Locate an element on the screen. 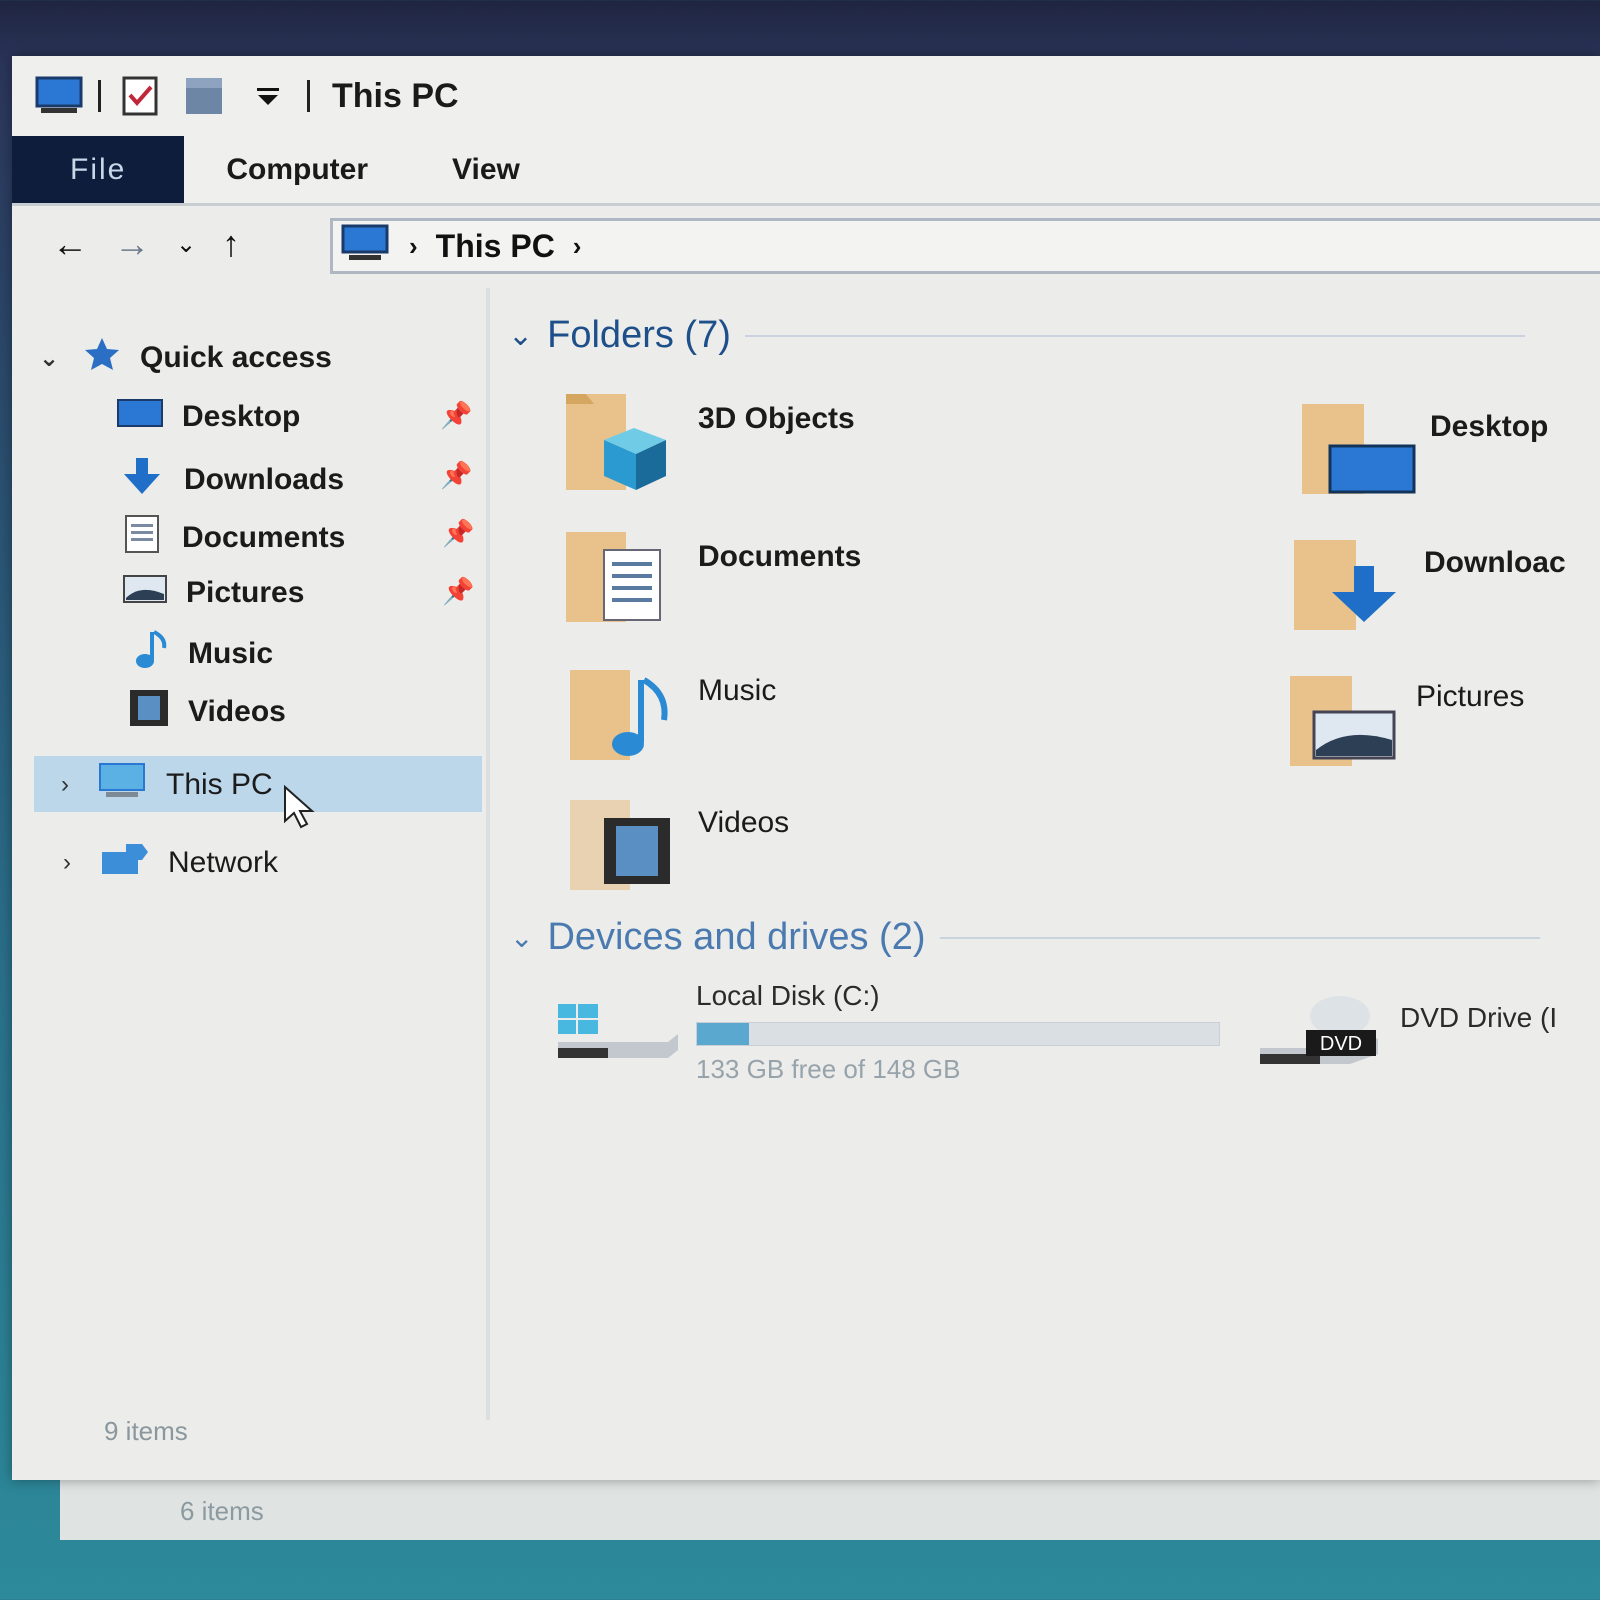 The height and width of the screenshot is (1600, 1600). video-film-icon is located at coordinates (149, 712).